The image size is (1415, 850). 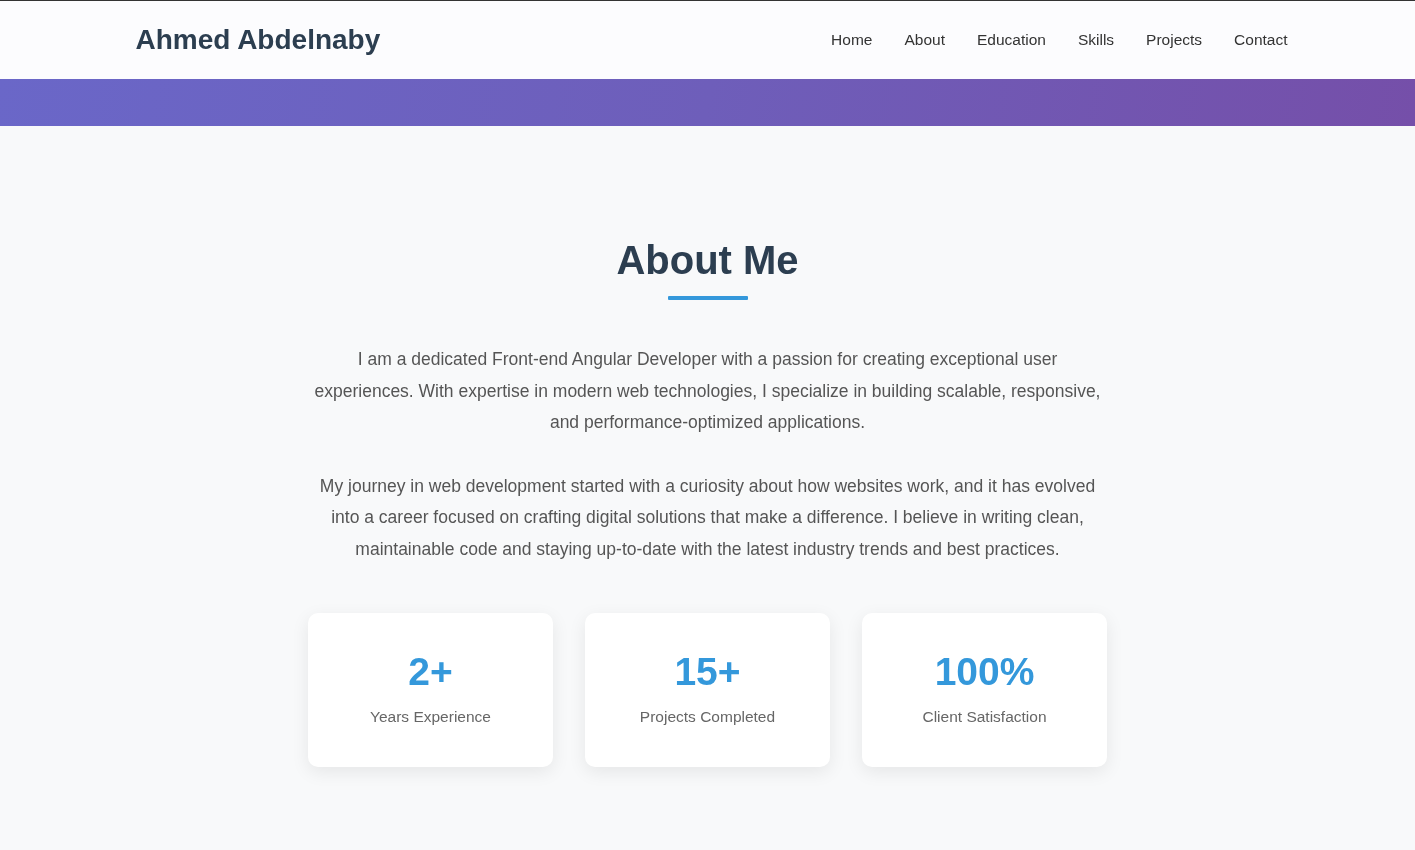 I want to click on section-heading: About Me, so click(x=707, y=260).